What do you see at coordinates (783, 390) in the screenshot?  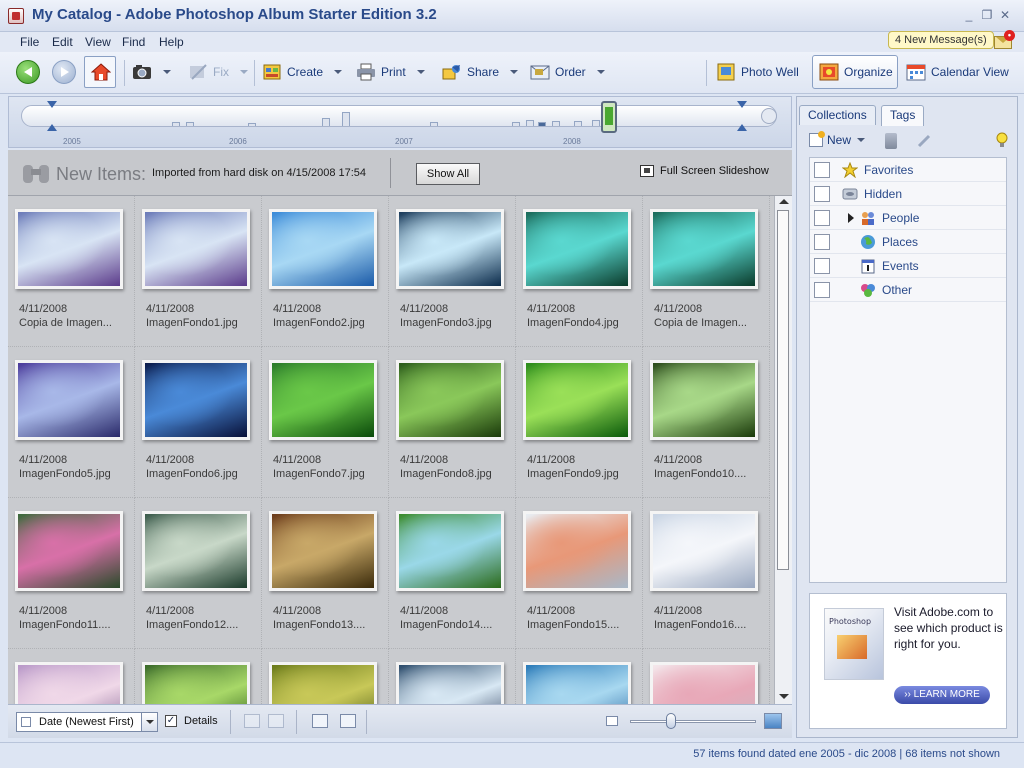 I see `scrollbar-thumb` at bounding box center [783, 390].